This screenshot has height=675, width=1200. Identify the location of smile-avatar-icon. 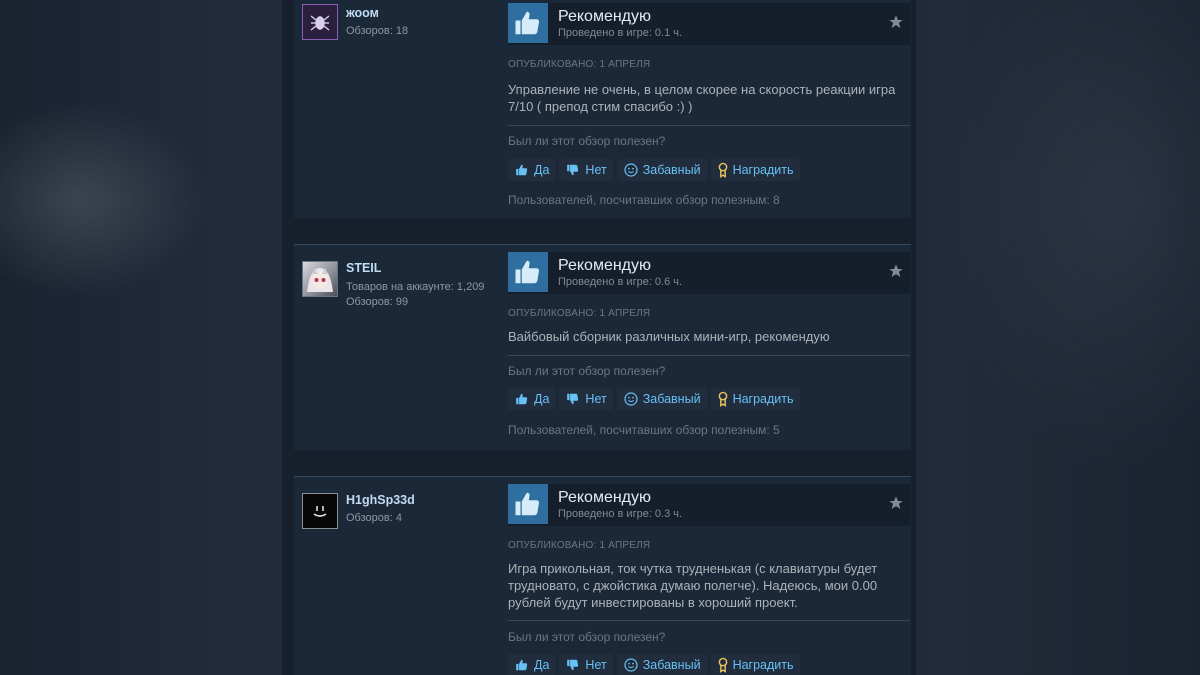
(320, 511).